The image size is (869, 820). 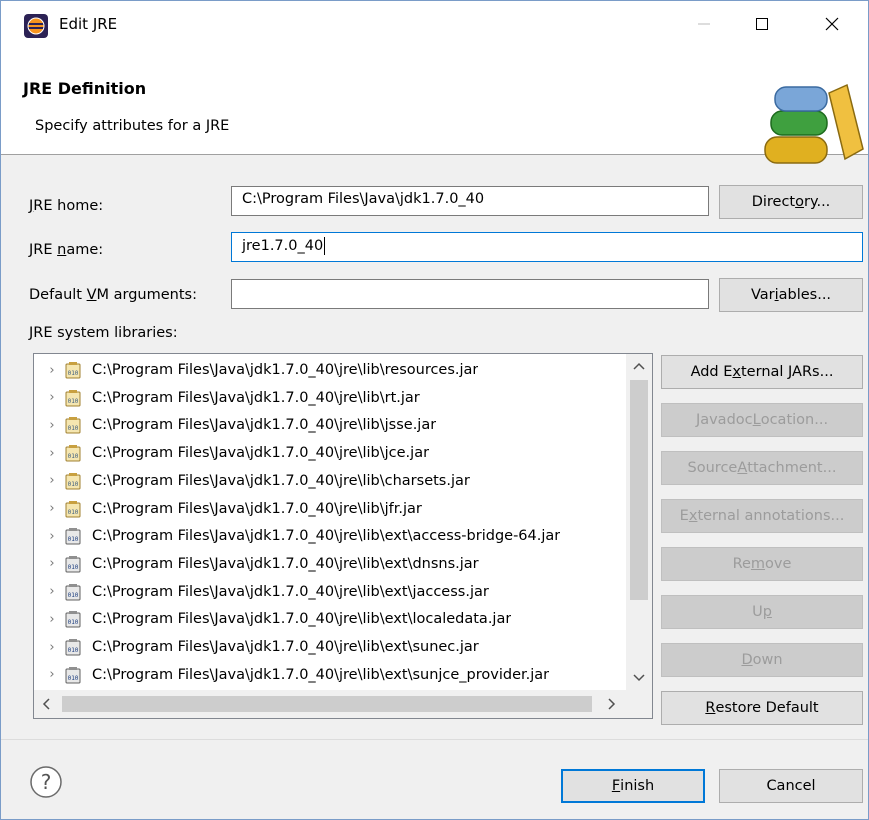 I want to click on vm-arguments-label: Default VM arguments:, so click(x=113, y=295).